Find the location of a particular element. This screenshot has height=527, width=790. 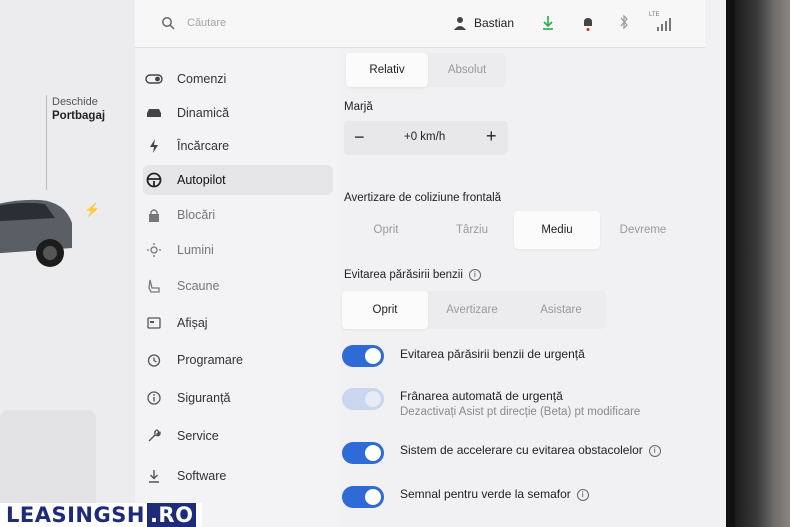

signal-icon is located at coordinates (664, 24).